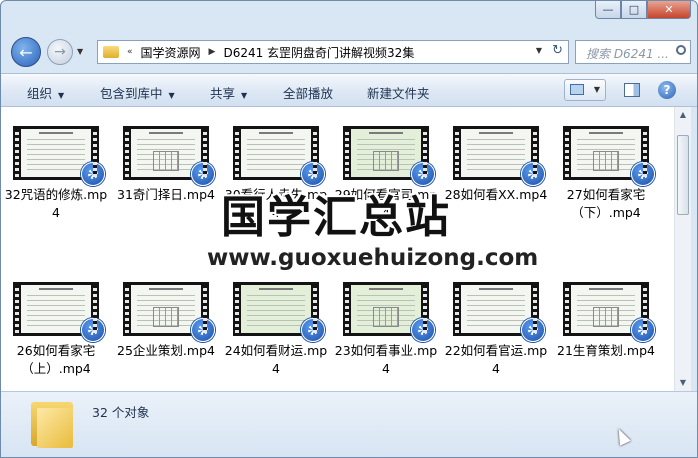  I want to click on play-all-button: 全部播放, so click(308, 92).